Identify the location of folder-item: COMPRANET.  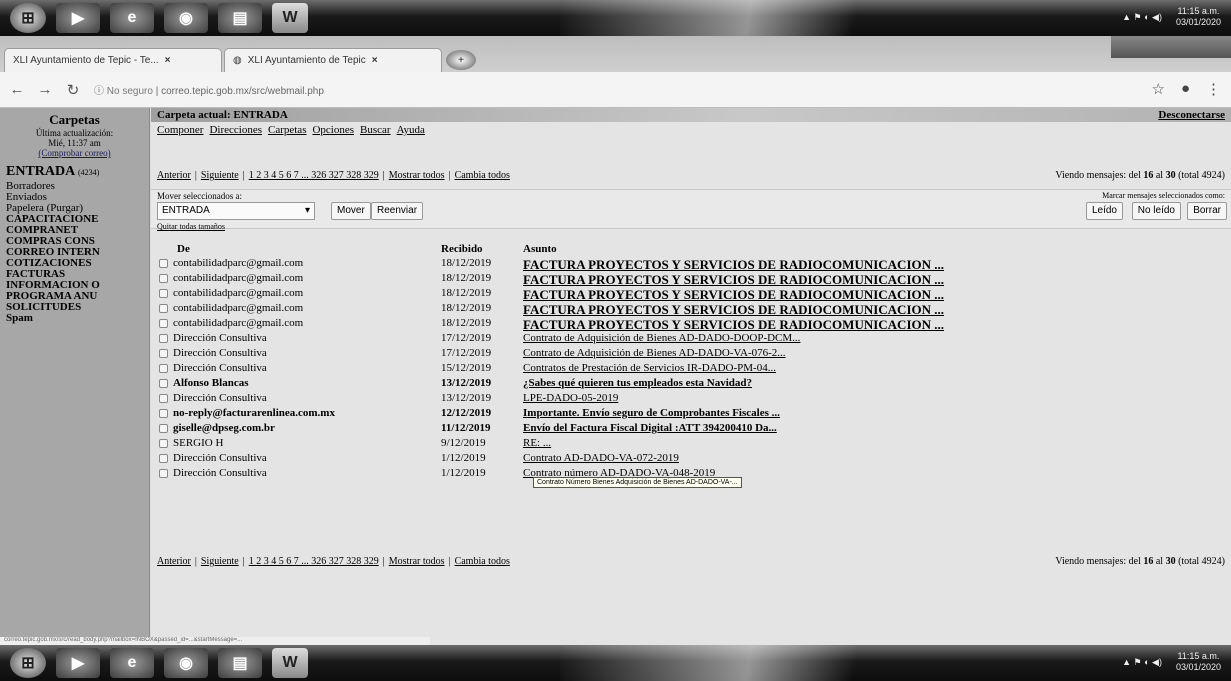
(75, 230).